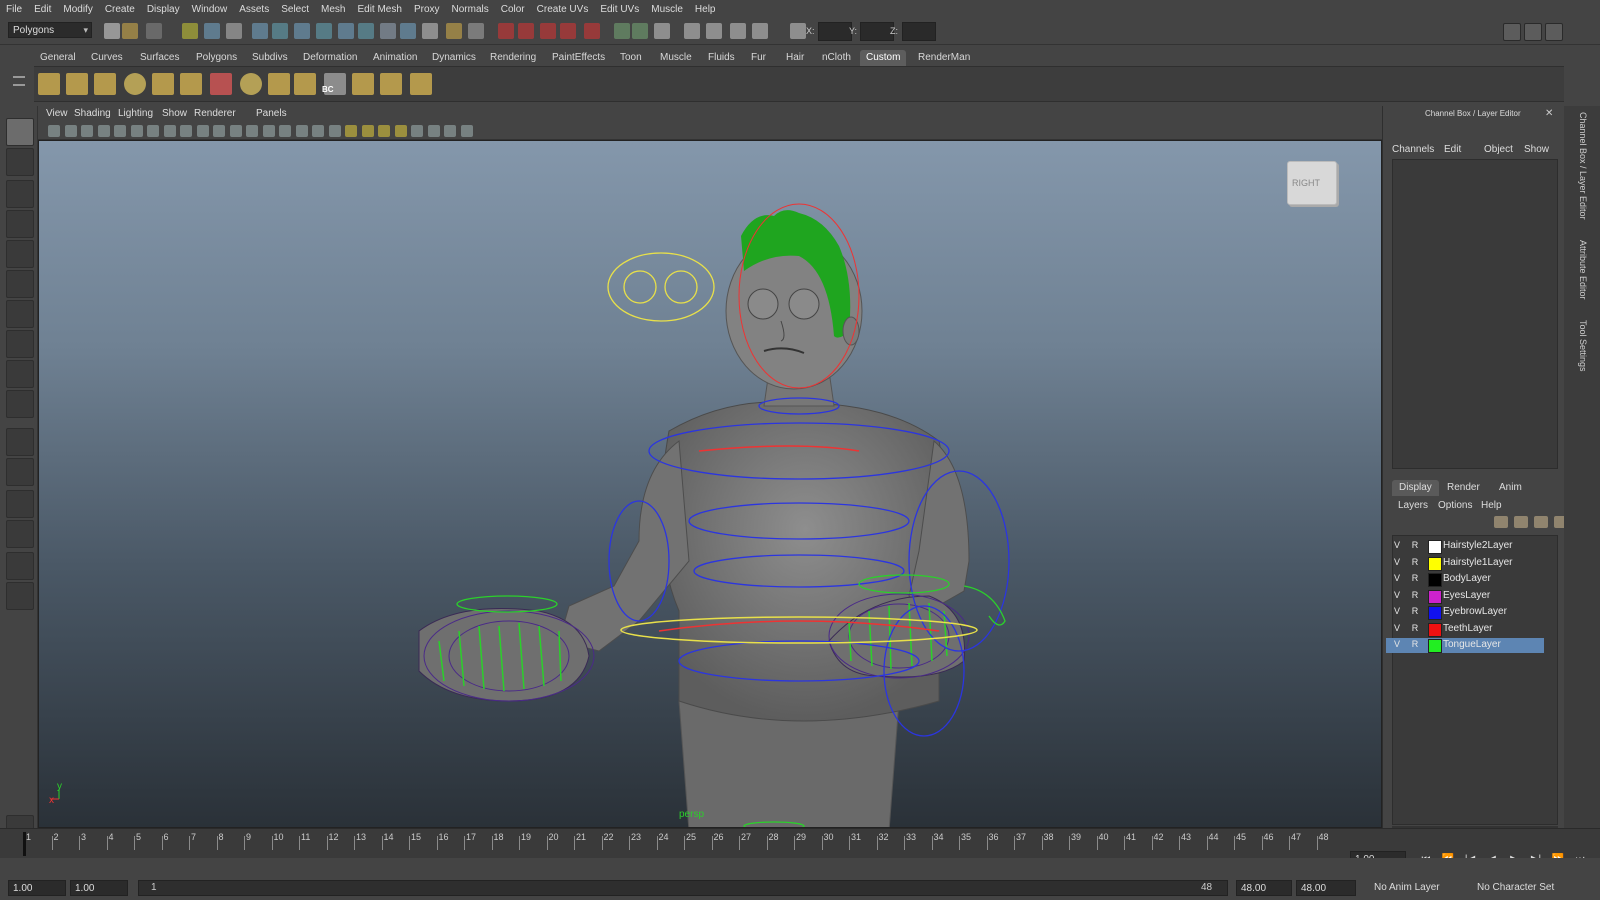  What do you see at coordinates (20, 132) in the screenshot?
I see `select-tool-icon` at bounding box center [20, 132].